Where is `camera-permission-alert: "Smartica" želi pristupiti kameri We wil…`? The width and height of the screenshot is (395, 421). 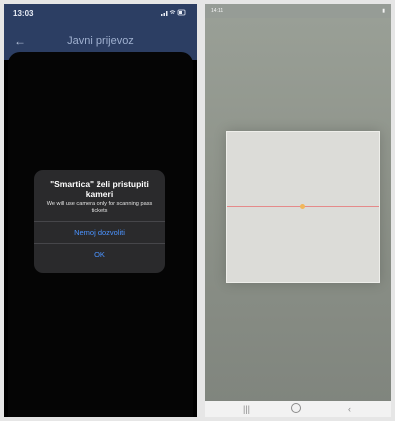 camera-permission-alert: "Smartica" želi pristupiti kameri We wil… is located at coordinates (99, 221).